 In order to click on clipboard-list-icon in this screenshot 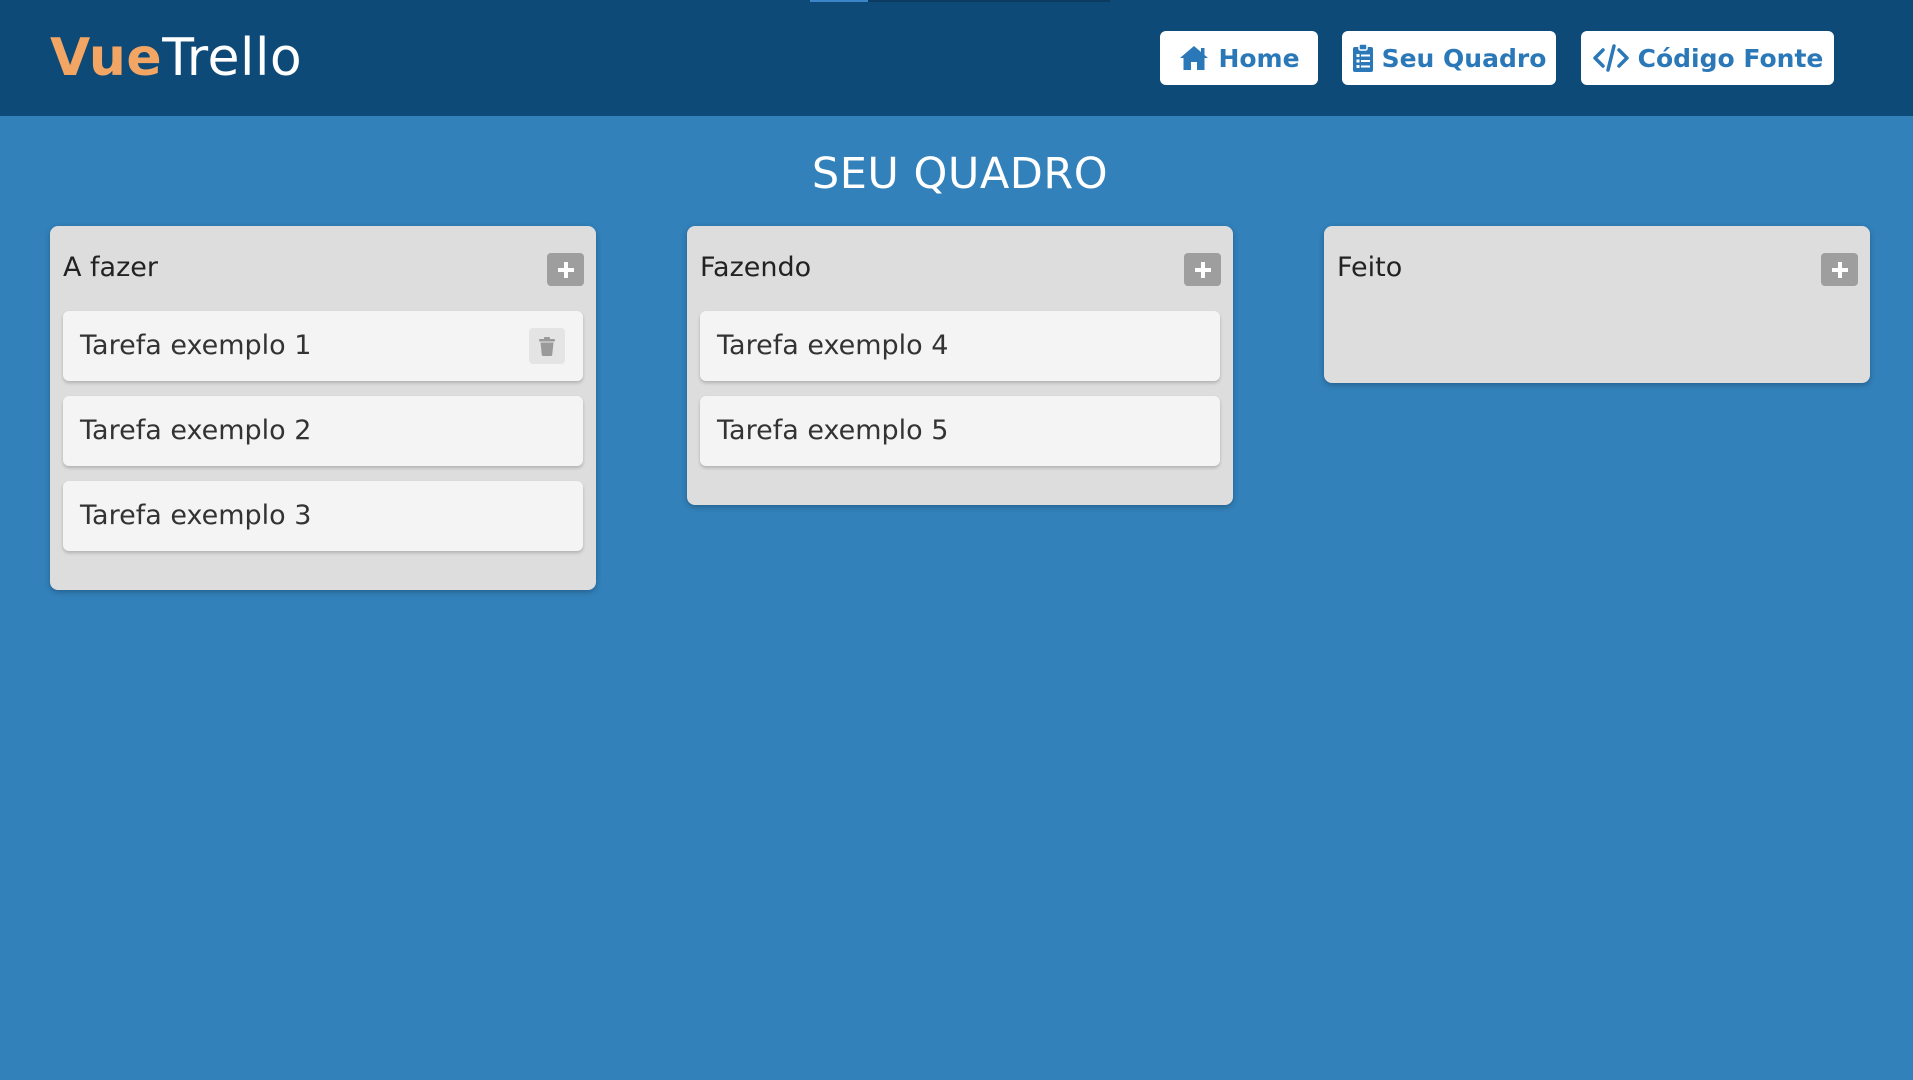, I will do `click(1363, 58)`.